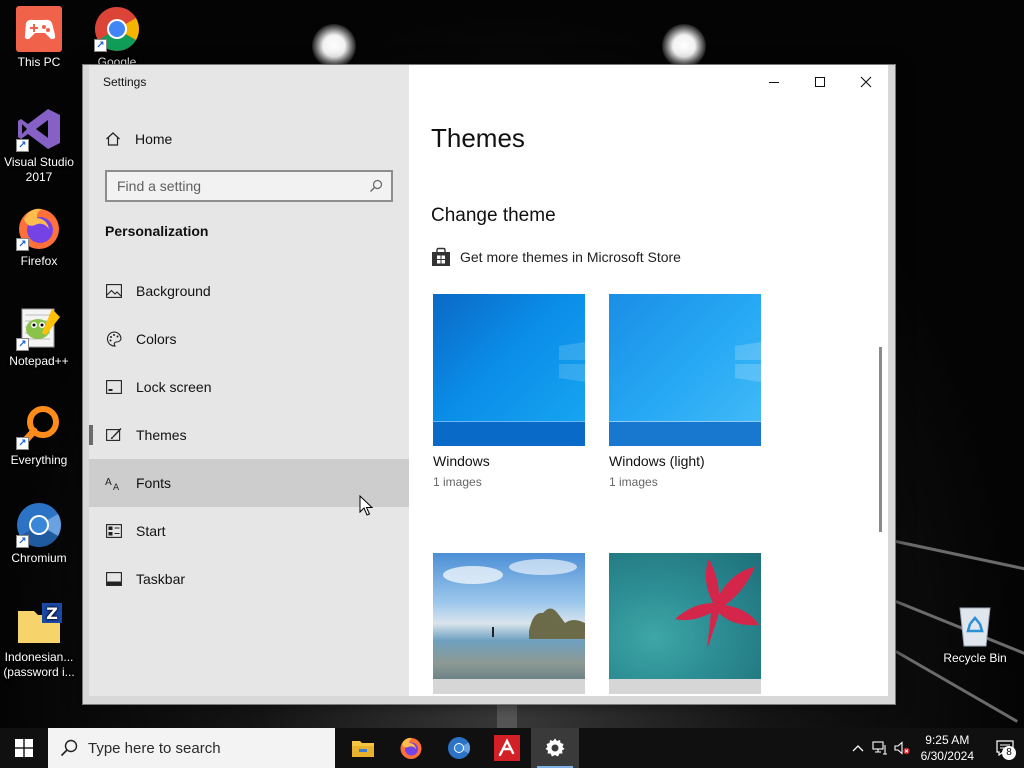 This screenshot has width=1024, height=768. What do you see at coordinates (24, 748) in the screenshot?
I see `start-button` at bounding box center [24, 748].